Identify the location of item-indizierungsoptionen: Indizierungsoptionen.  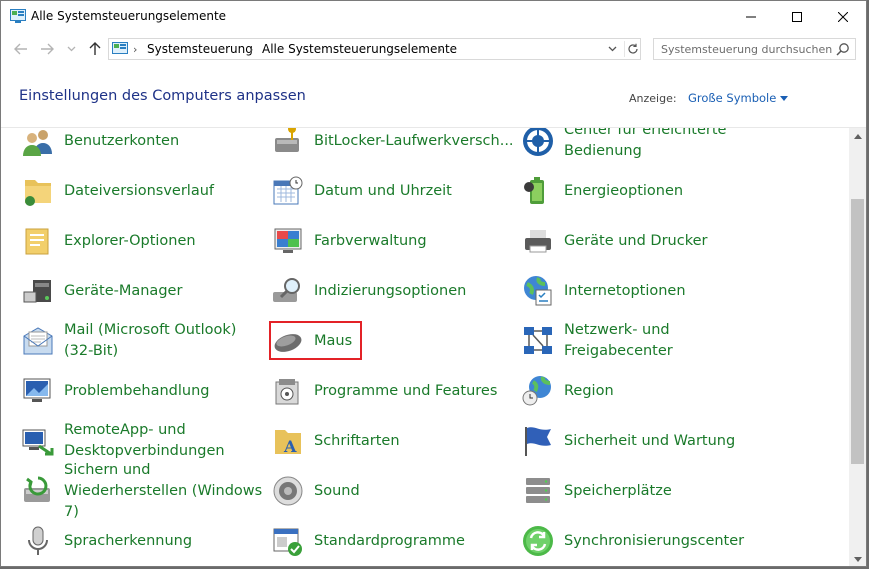
(391, 291).